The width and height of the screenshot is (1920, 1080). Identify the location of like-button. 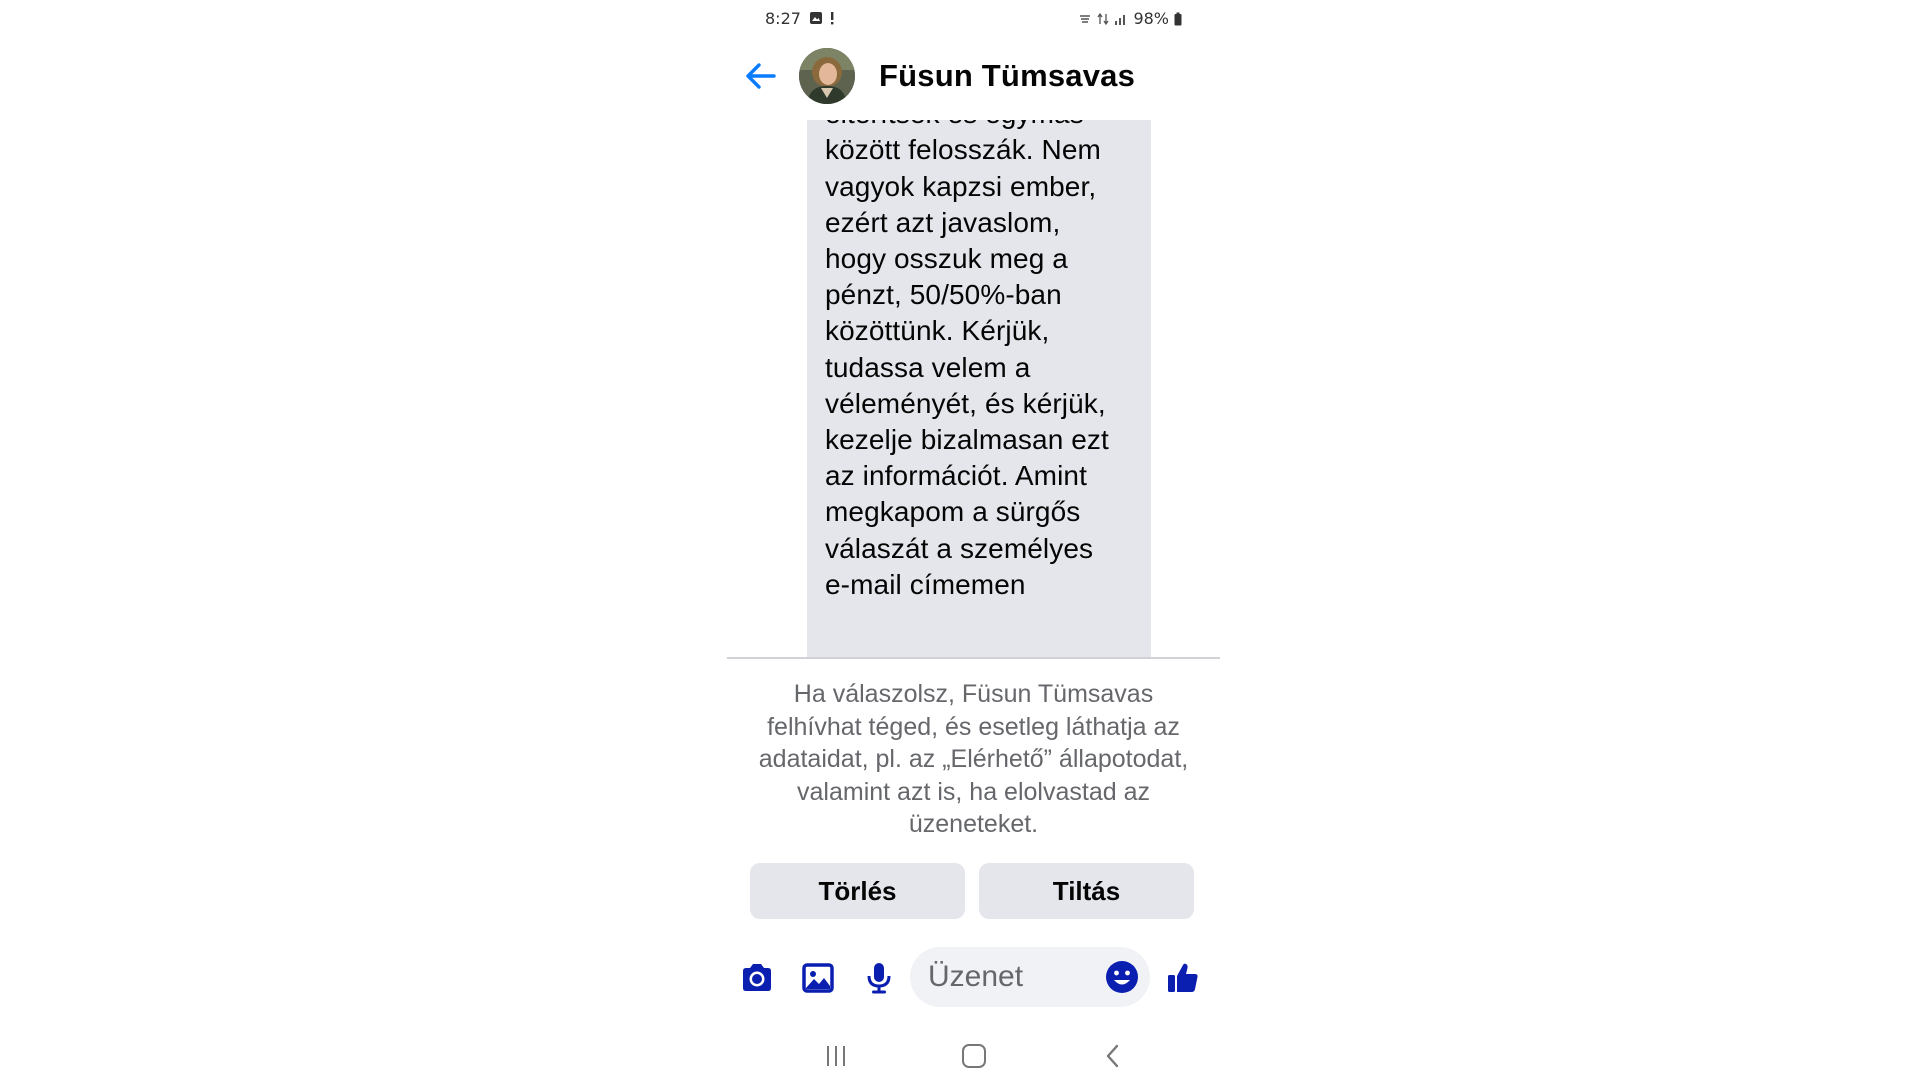
(1183, 978).